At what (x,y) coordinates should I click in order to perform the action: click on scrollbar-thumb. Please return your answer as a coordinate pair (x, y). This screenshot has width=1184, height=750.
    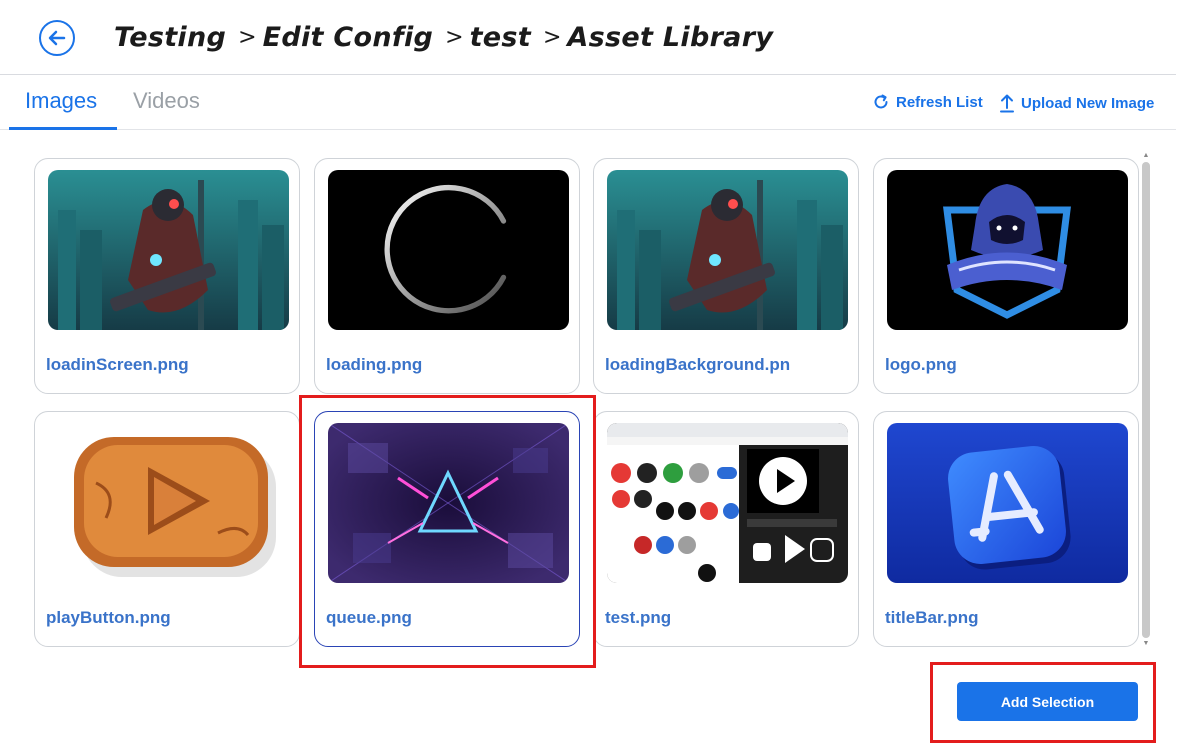
    Looking at the image, I should click on (1146, 400).